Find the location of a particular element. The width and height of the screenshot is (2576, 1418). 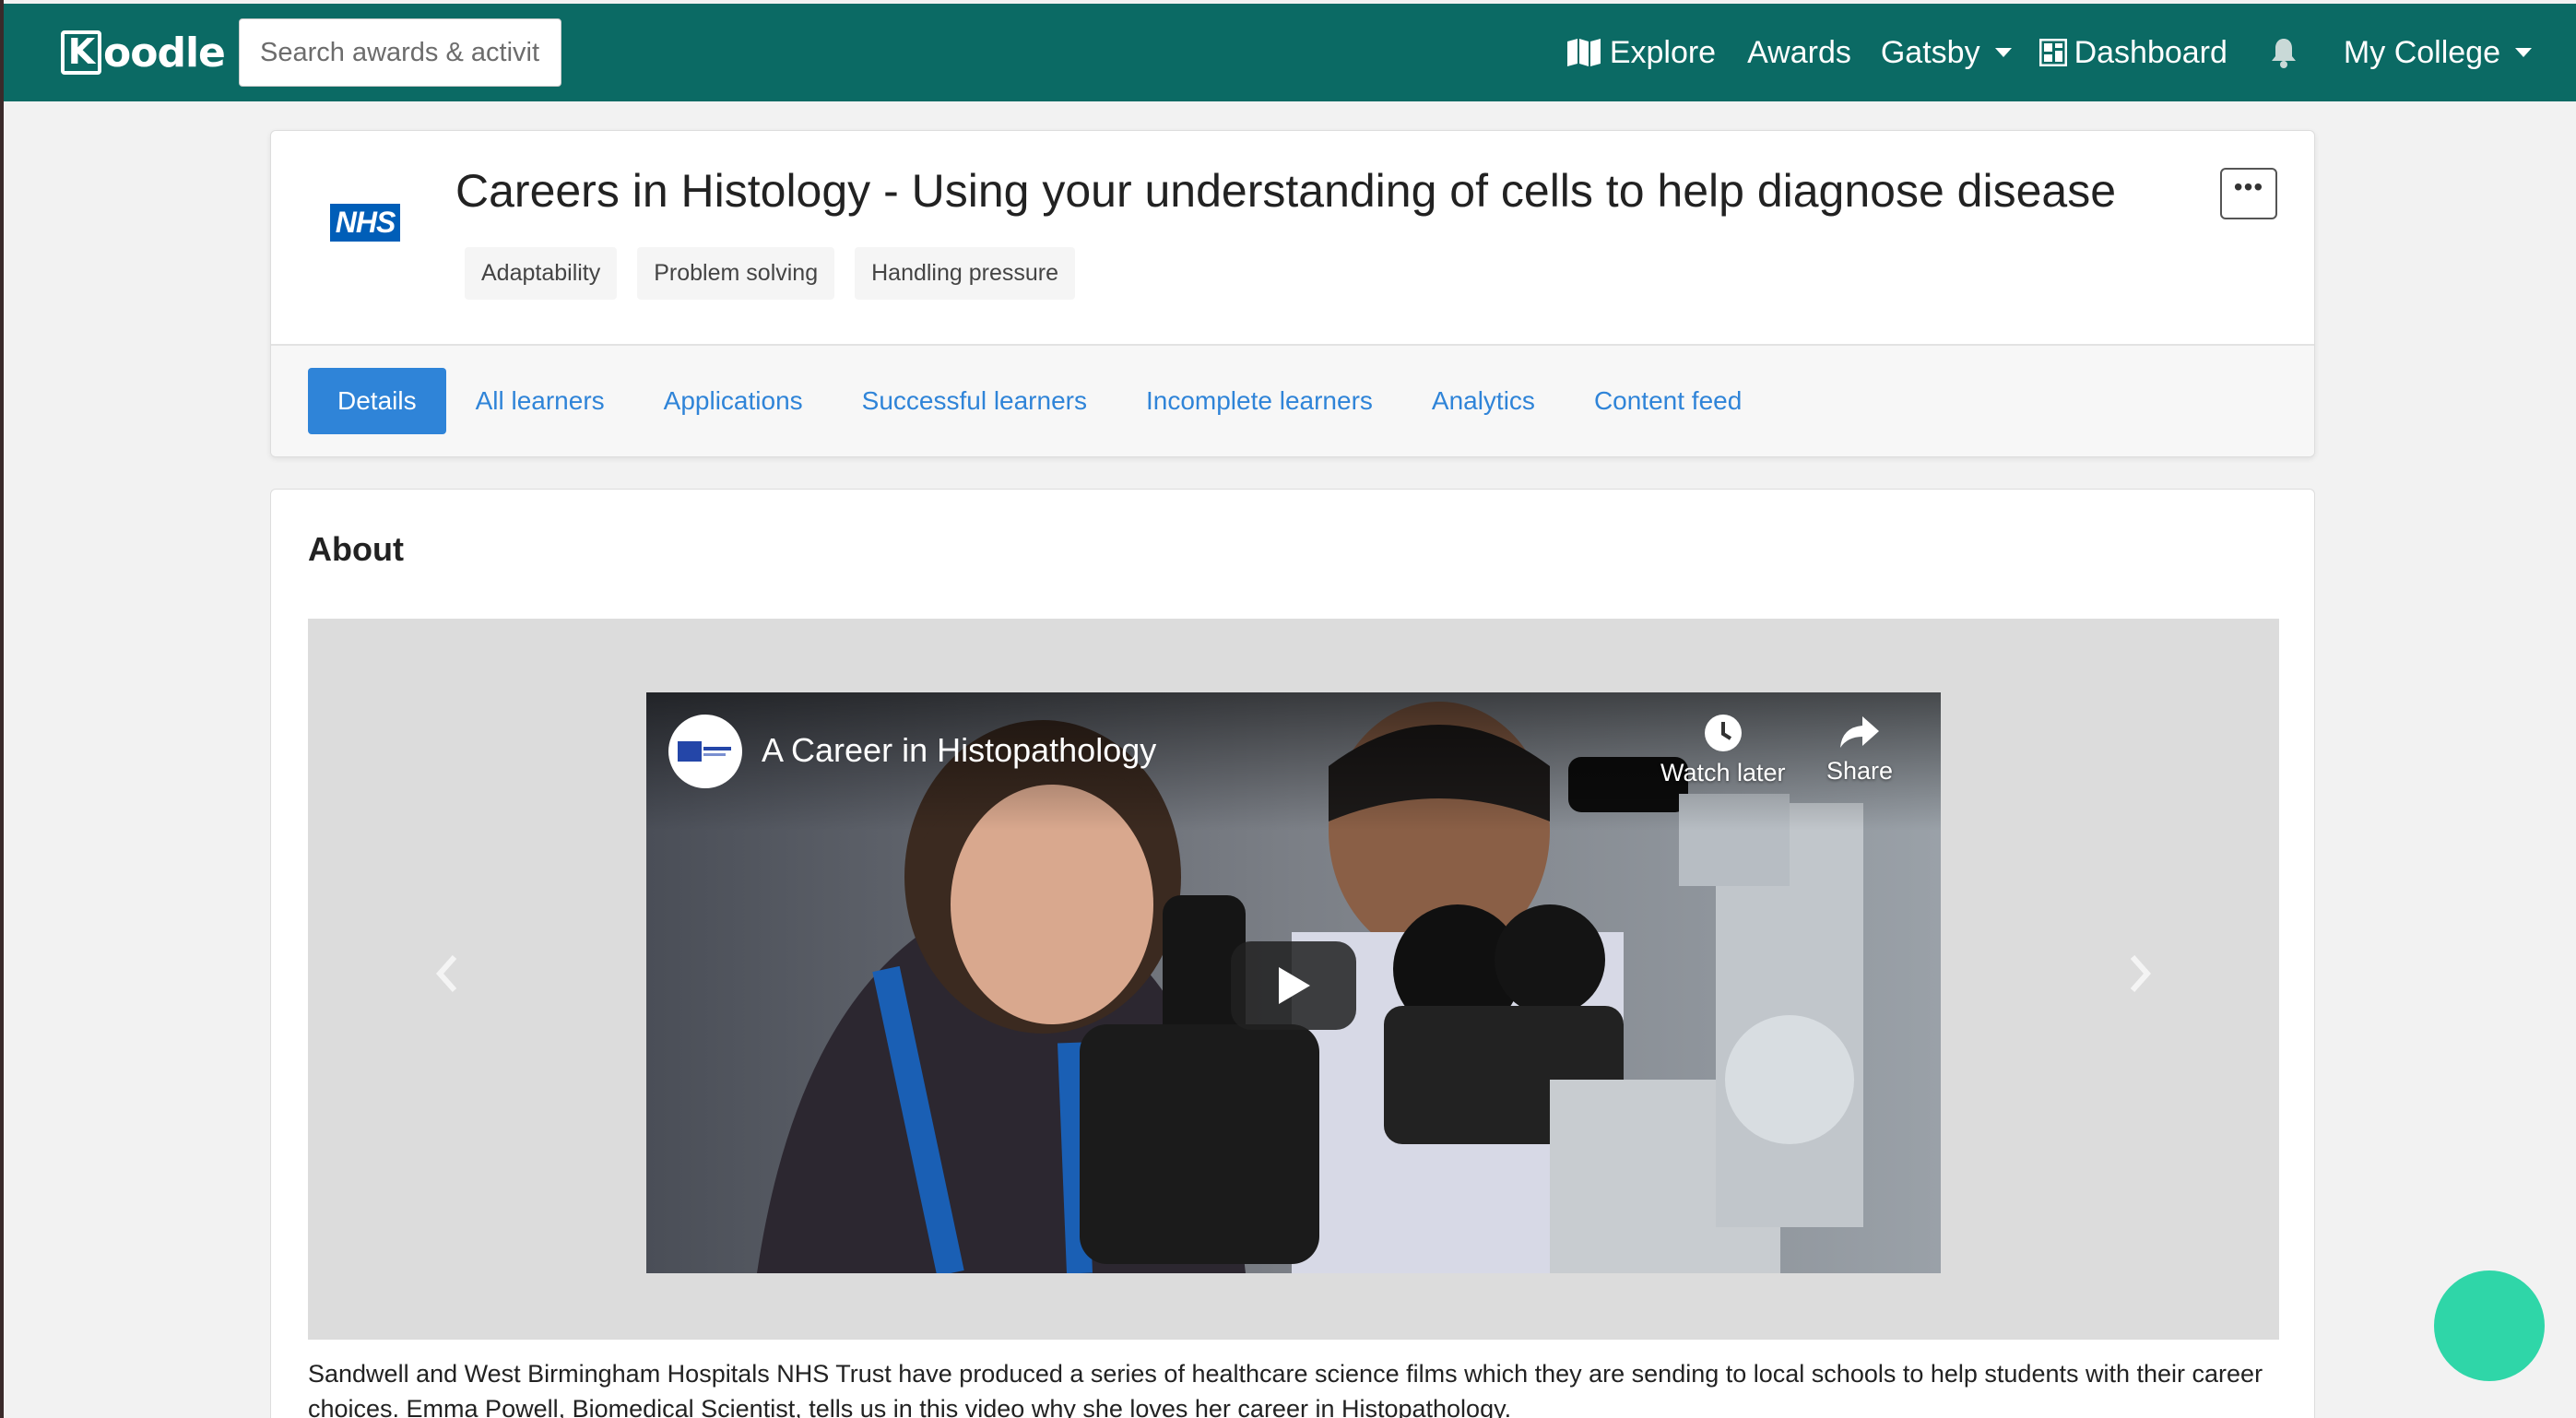

nav-awards: Awards is located at coordinates (1799, 53).